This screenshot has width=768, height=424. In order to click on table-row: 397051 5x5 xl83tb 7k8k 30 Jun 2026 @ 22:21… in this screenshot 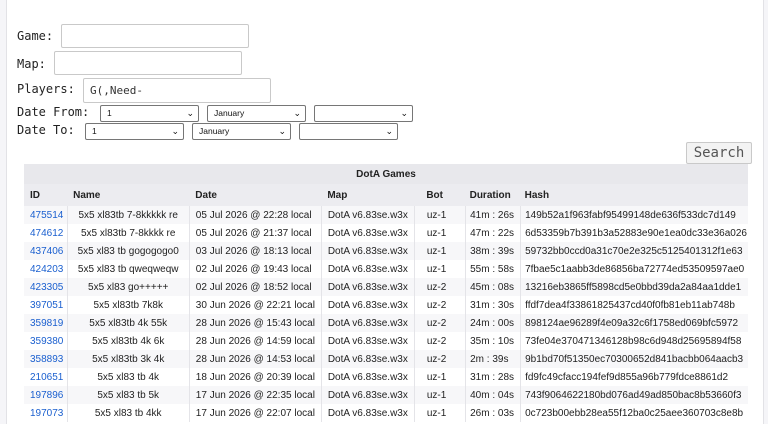, I will do `click(386, 305)`.